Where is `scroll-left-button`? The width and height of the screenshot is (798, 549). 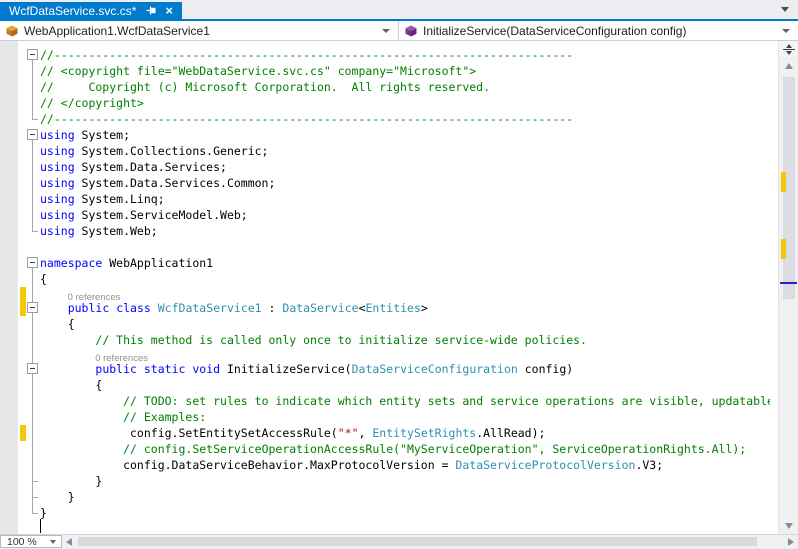 scroll-left-button is located at coordinates (69, 542).